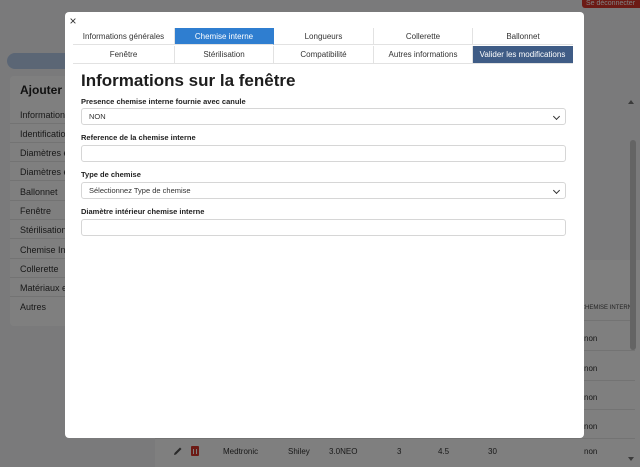  I want to click on close-icon: ×, so click(73, 21).